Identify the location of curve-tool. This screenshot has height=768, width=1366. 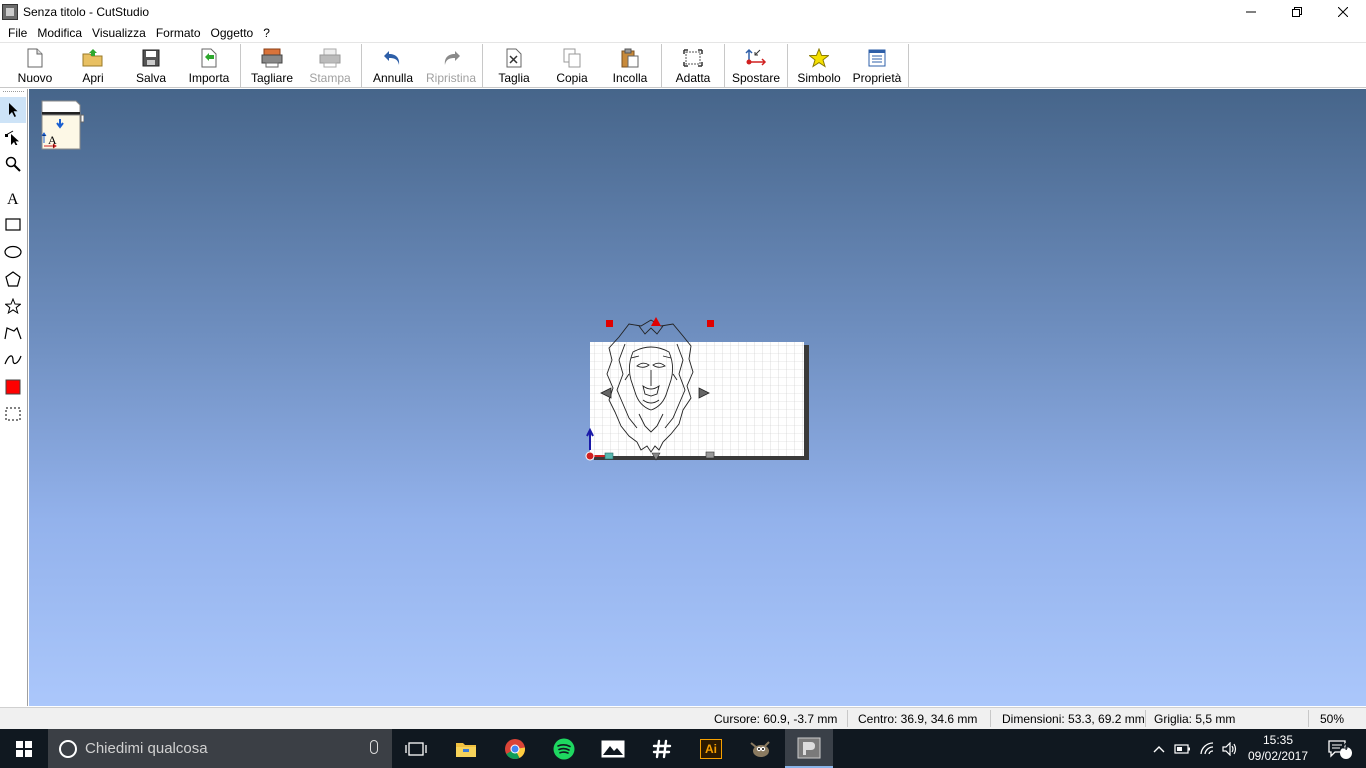
(13, 360).